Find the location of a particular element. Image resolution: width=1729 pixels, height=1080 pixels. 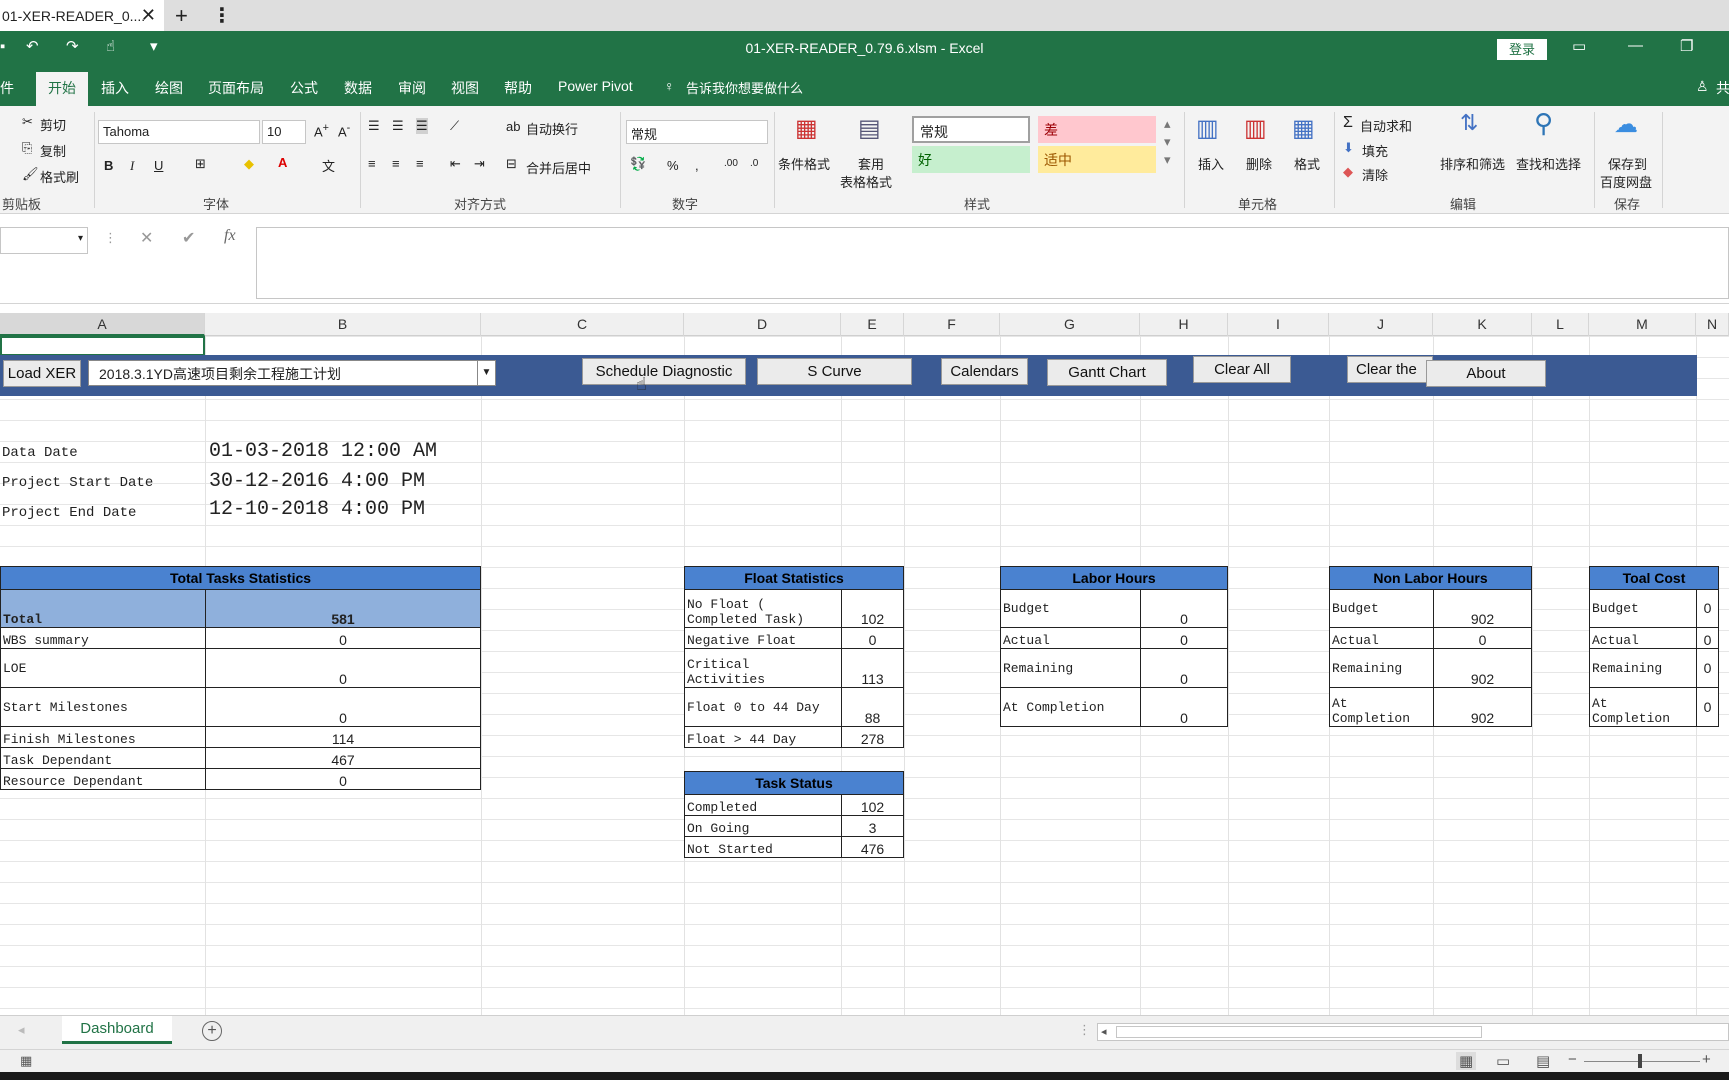

format-painter-button: 格式刷 is located at coordinates (59, 176).